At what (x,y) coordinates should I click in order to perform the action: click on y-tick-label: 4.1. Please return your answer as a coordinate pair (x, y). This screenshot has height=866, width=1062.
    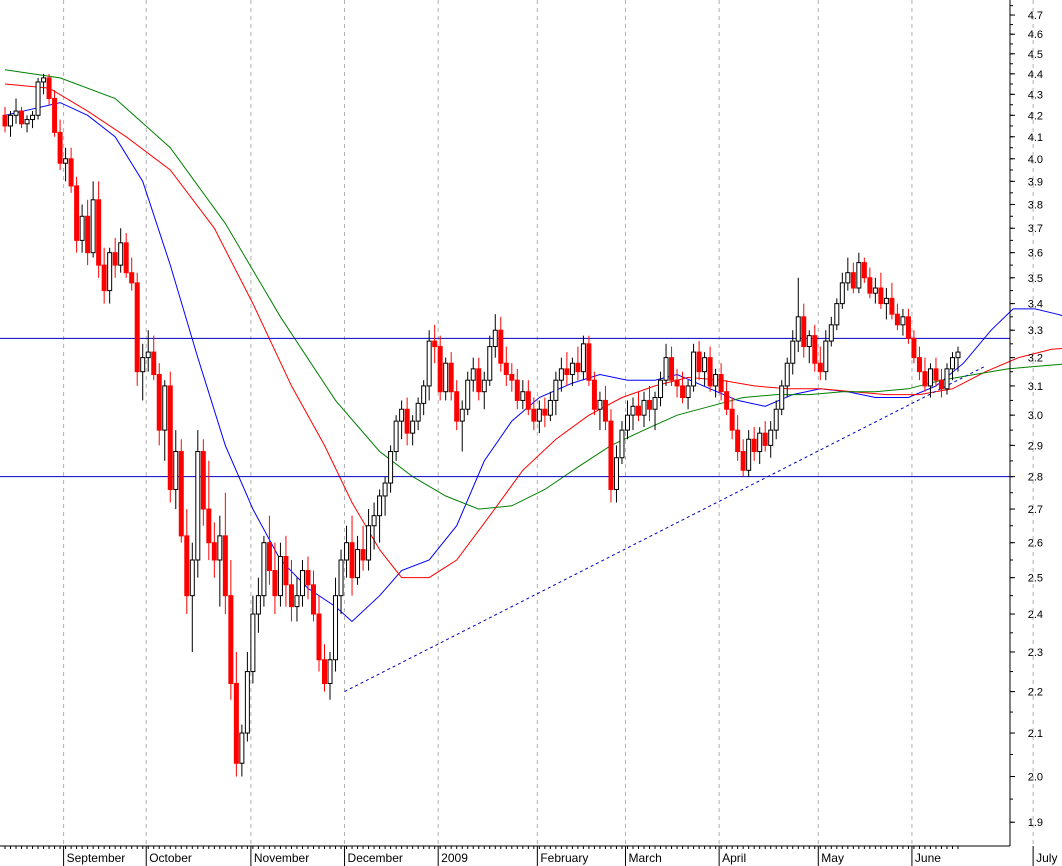
    Looking at the image, I should click on (1035, 138).